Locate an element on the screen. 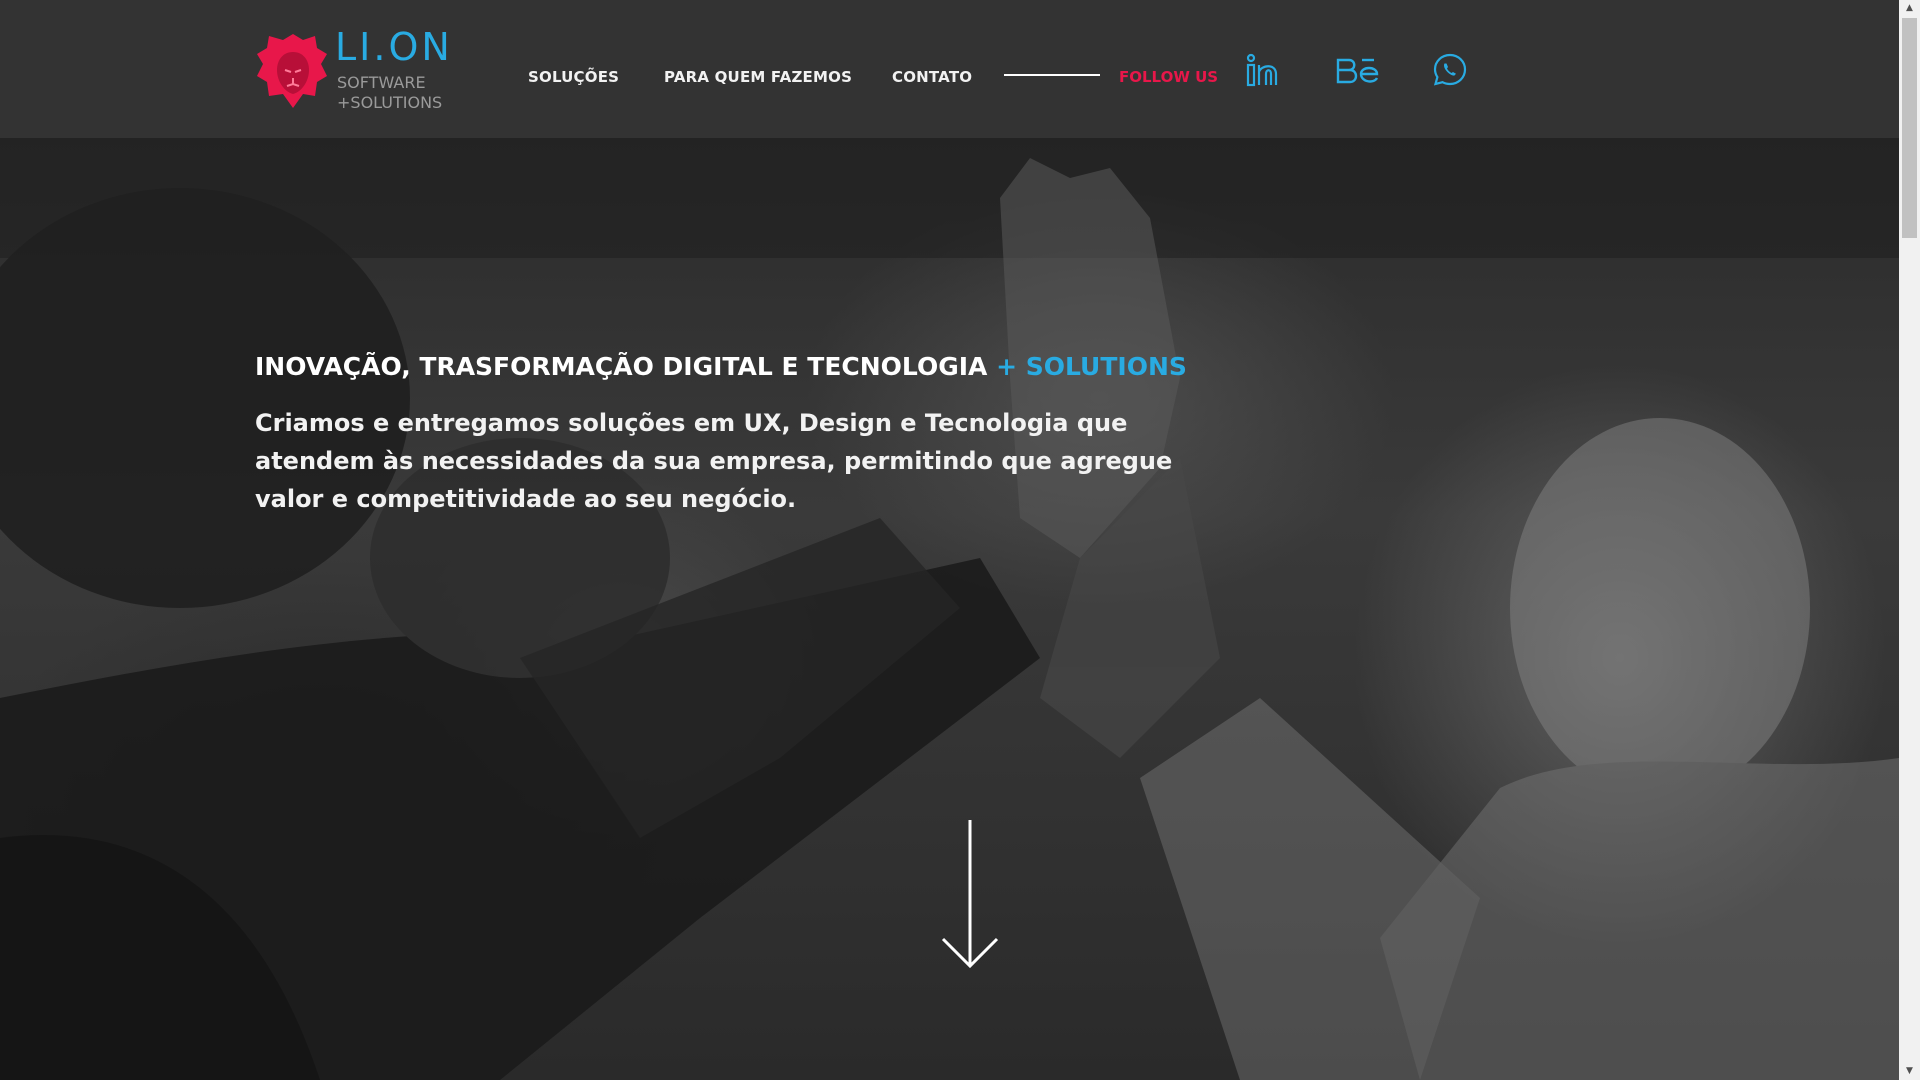  hero-title-accent: + SOLUTIONS is located at coordinates (1091, 366).